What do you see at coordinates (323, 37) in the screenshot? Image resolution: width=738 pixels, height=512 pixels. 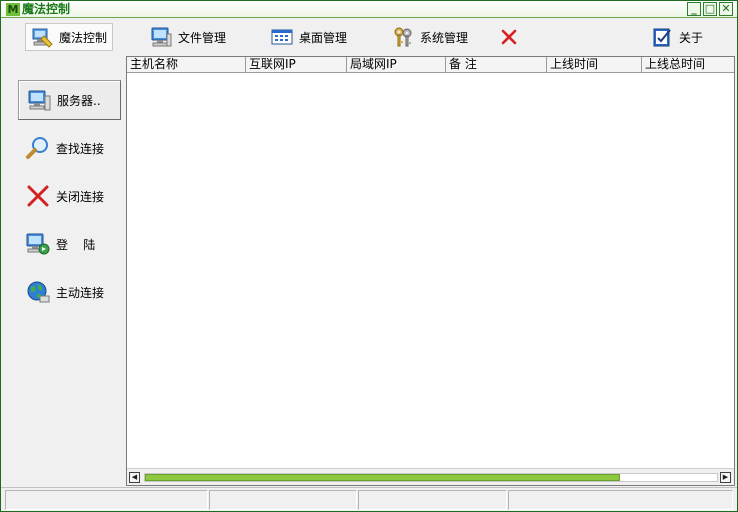 I see `toolbar-label: 桌面管理` at bounding box center [323, 37].